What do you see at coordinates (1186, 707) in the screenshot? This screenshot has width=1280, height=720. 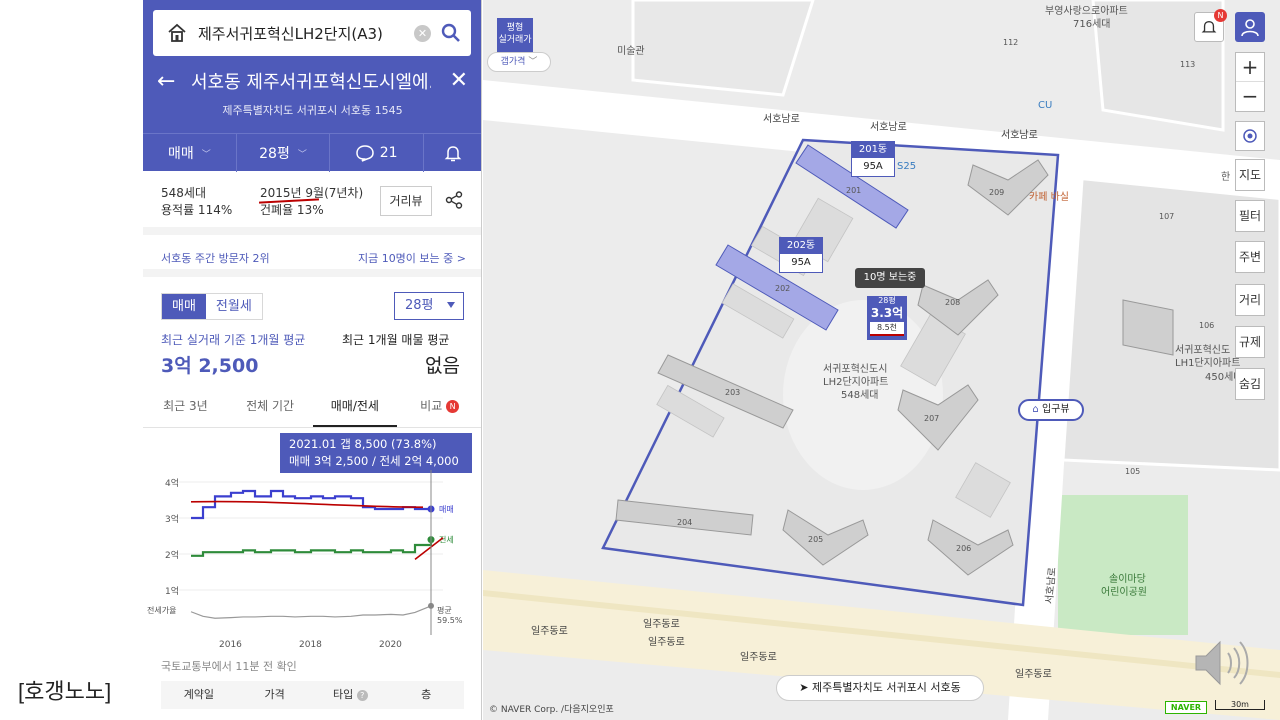 I see `naver-logo: NAVER` at bounding box center [1186, 707].